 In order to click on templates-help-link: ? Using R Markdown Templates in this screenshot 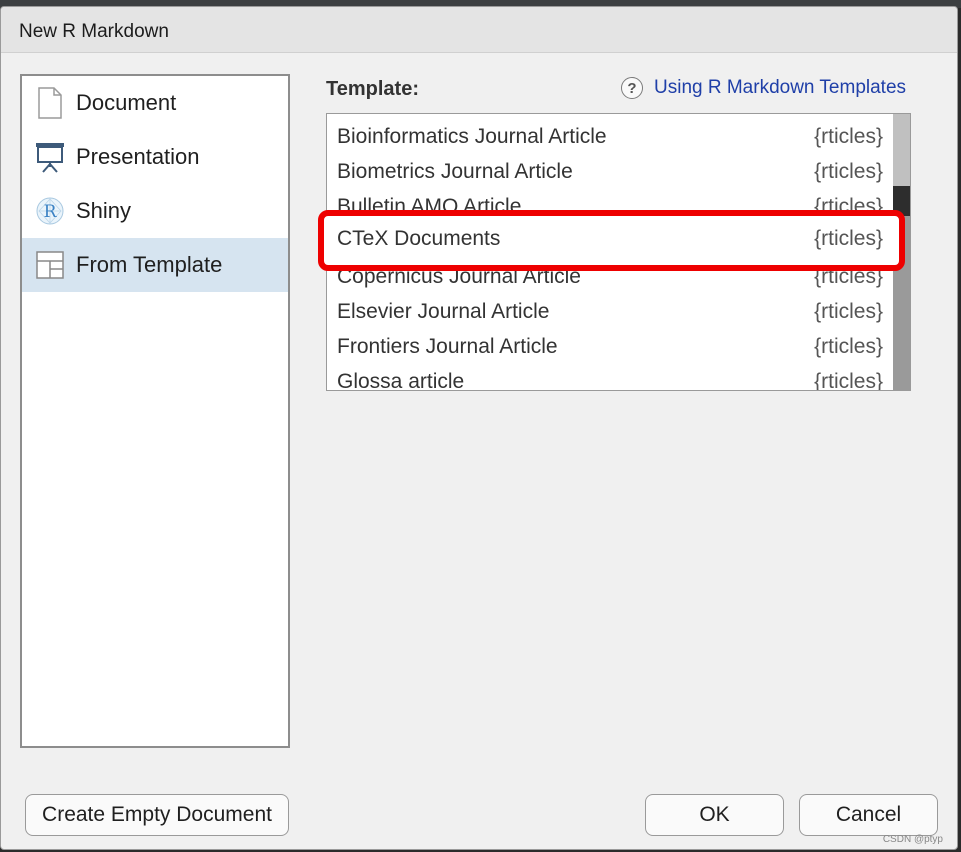, I will do `click(763, 88)`.